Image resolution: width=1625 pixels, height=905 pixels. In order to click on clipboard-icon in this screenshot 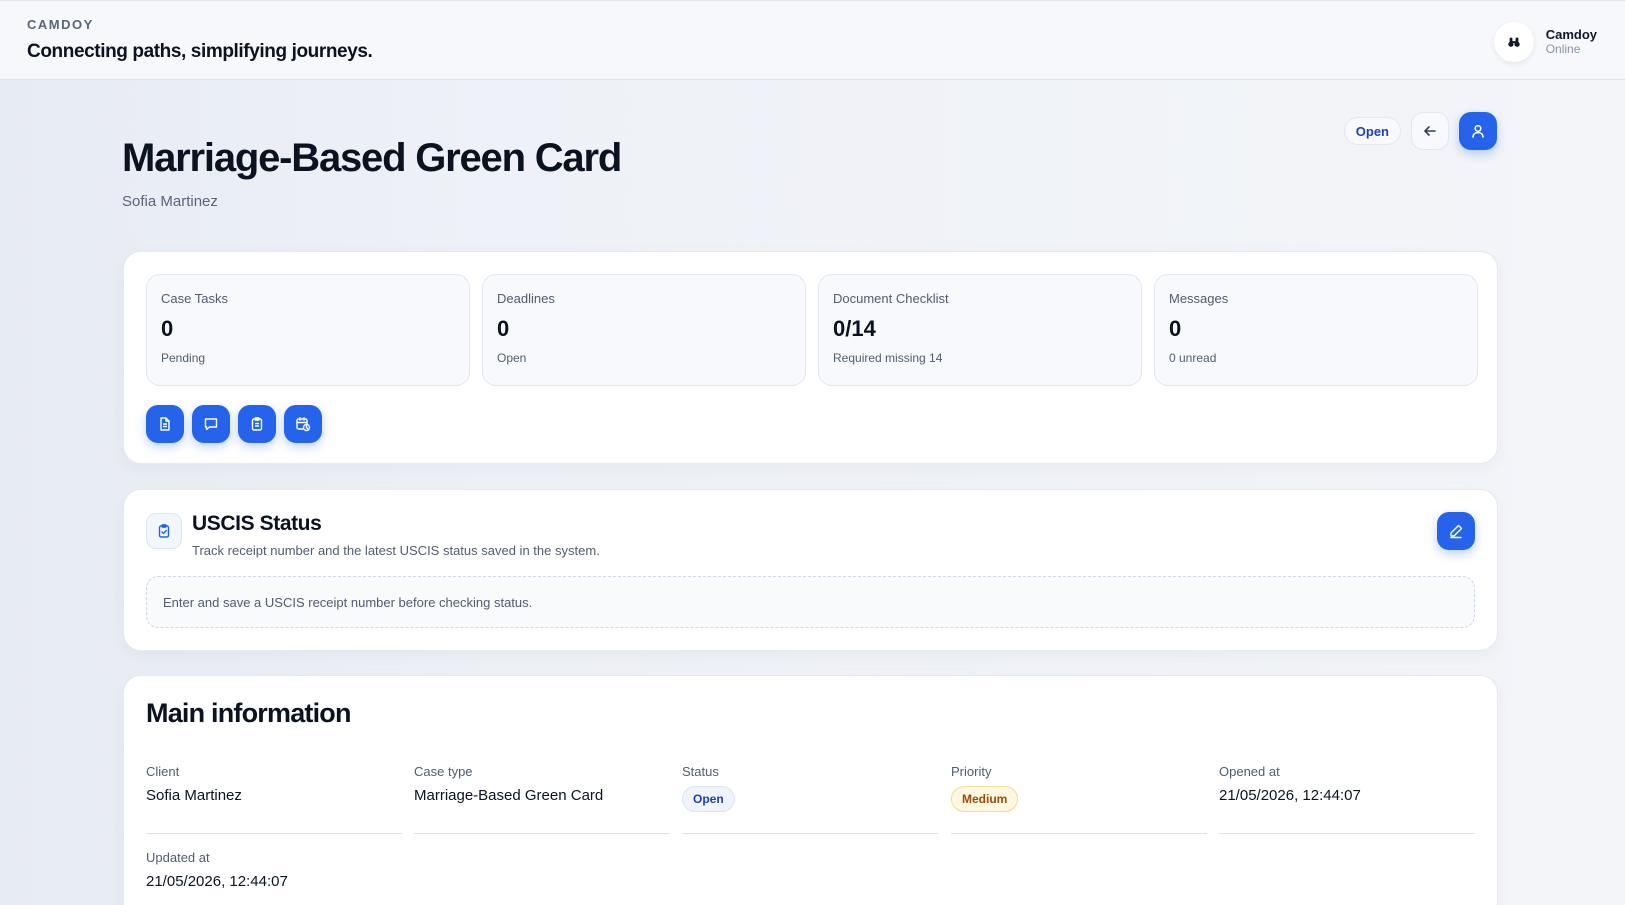, I will do `click(257, 424)`.